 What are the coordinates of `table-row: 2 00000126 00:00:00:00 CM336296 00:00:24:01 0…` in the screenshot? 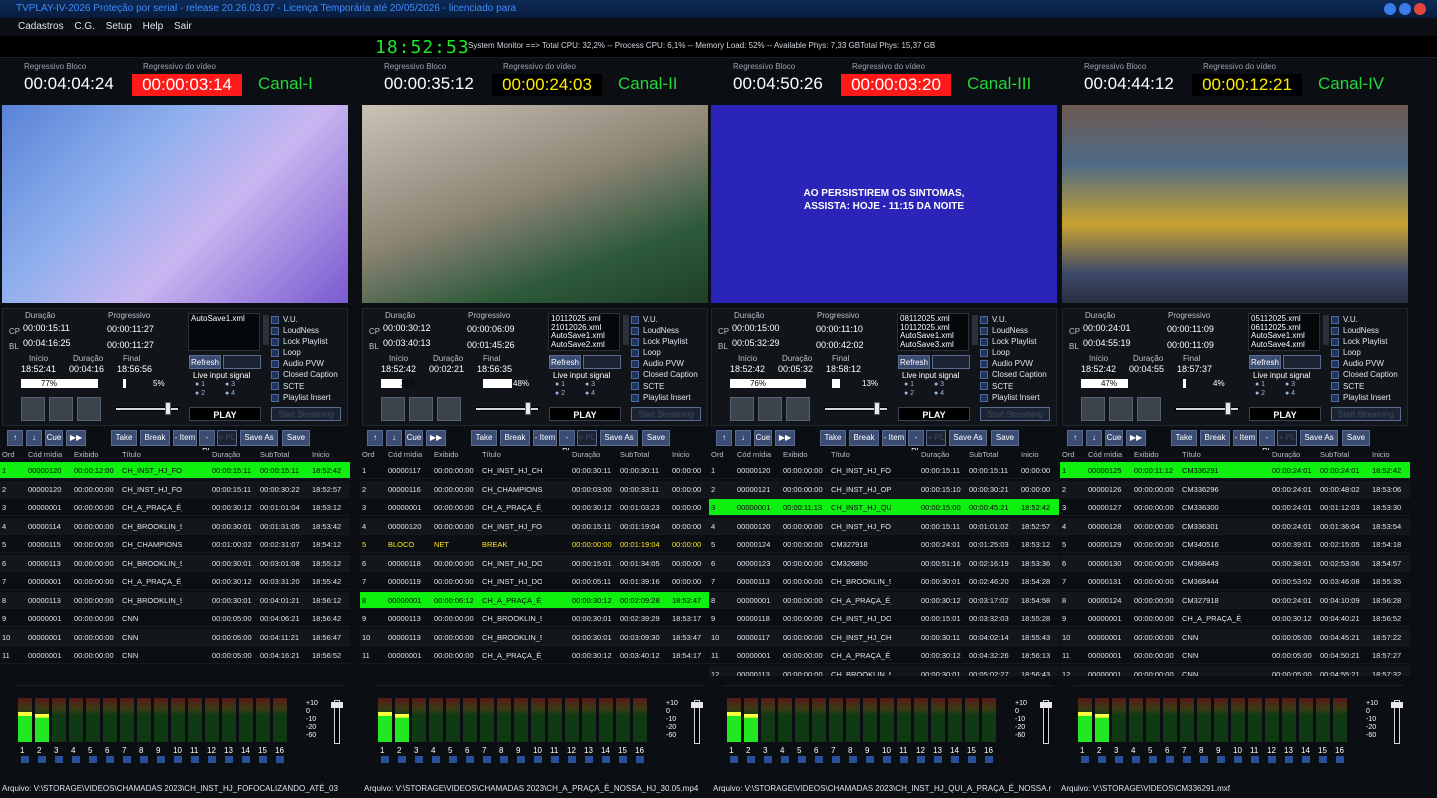 It's located at (1235, 489).